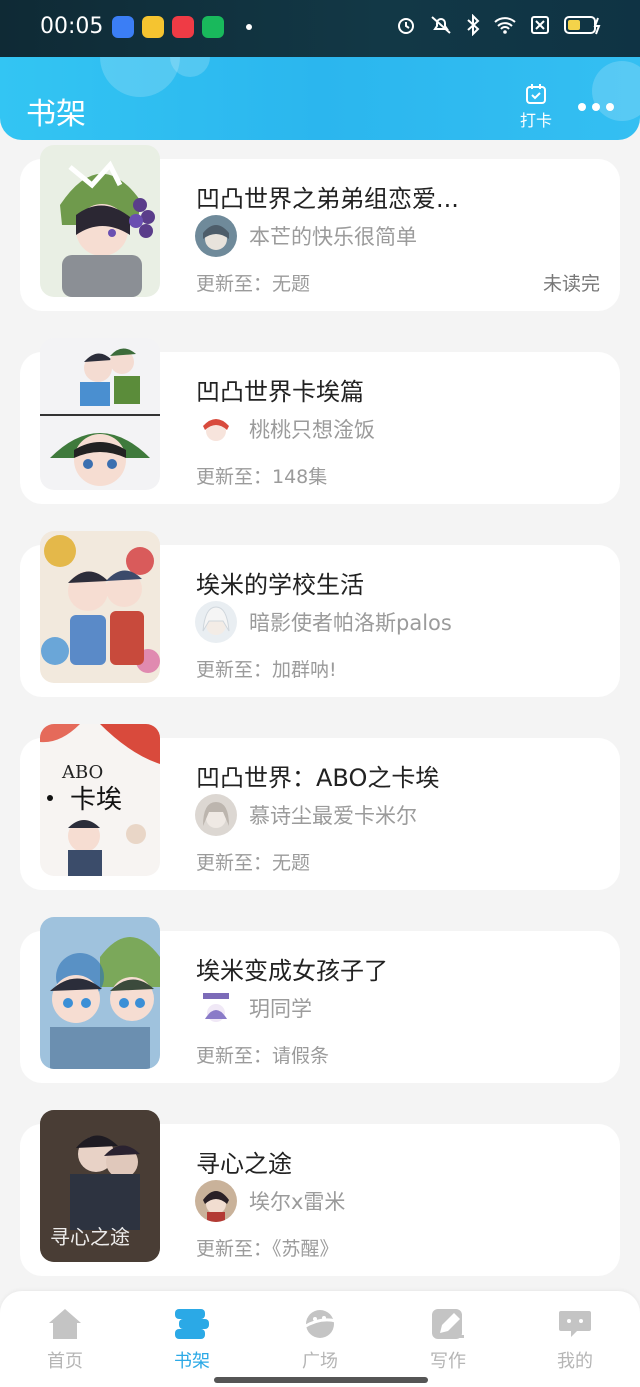  Describe the element at coordinates (441, 25) in the screenshot. I see `mute-icon` at that location.